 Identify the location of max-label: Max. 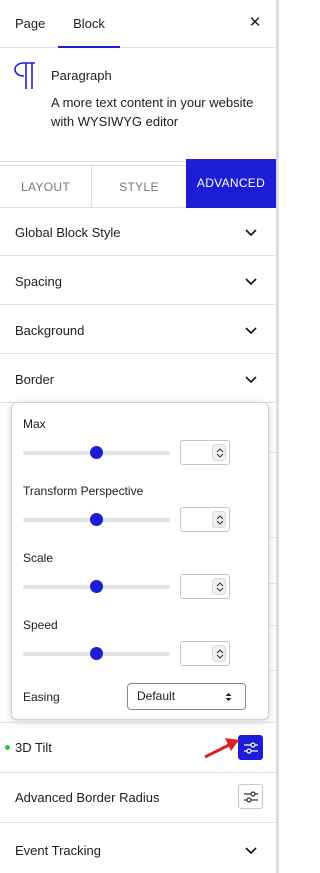
(34, 424).